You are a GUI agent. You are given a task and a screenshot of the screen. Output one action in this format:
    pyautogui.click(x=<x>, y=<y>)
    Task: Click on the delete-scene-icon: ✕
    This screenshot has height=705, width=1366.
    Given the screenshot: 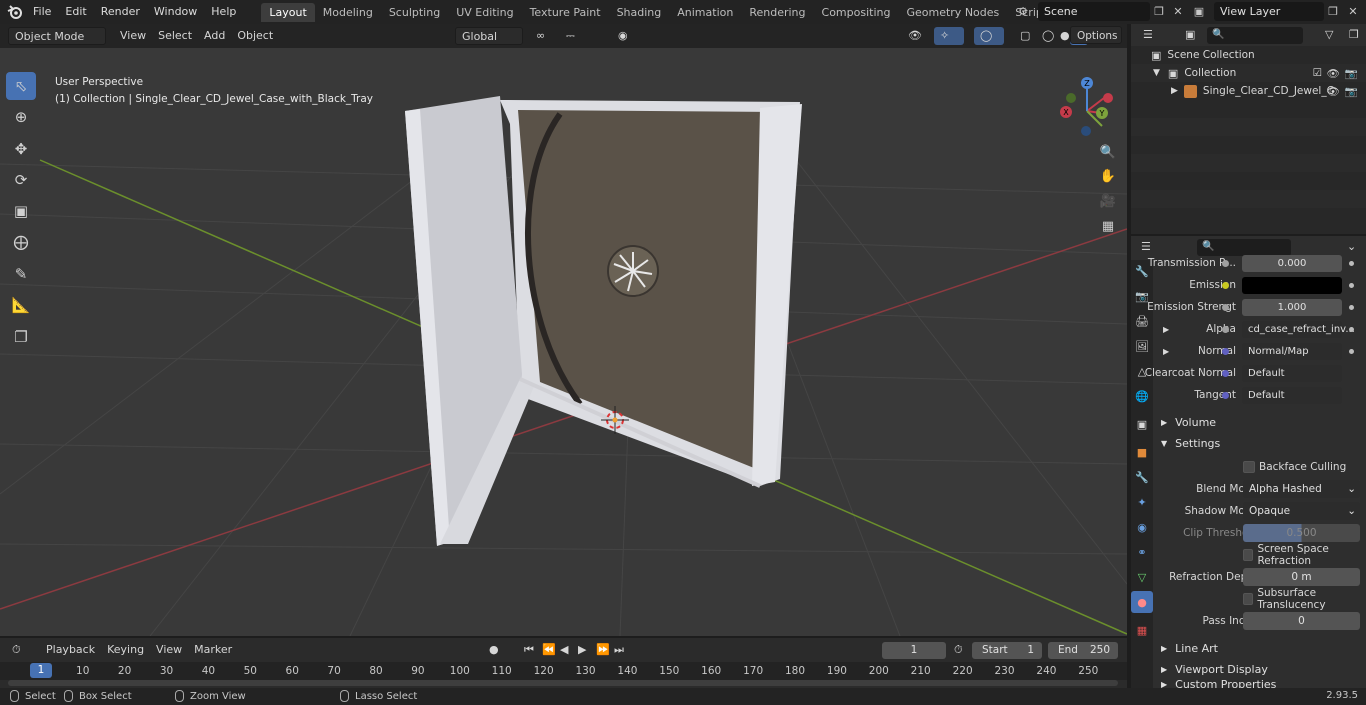 What is the action you would take?
    pyautogui.click(x=1178, y=12)
    